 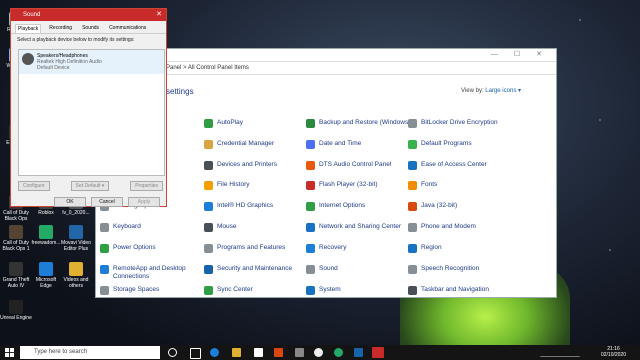 I want to click on system-tray-icons, so click(x=560, y=353).